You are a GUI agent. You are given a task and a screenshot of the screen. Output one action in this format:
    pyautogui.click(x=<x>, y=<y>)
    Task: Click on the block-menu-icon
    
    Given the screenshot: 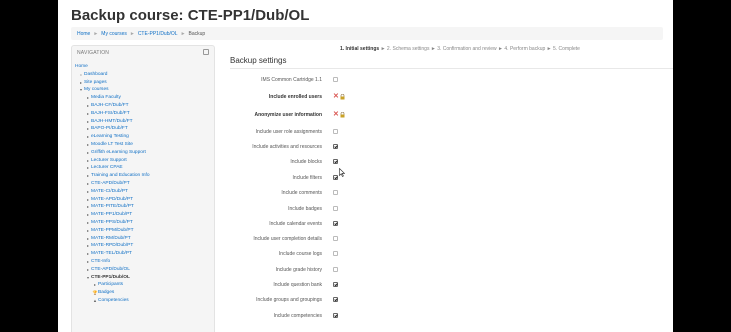 What is the action you would take?
    pyautogui.click(x=206, y=52)
    